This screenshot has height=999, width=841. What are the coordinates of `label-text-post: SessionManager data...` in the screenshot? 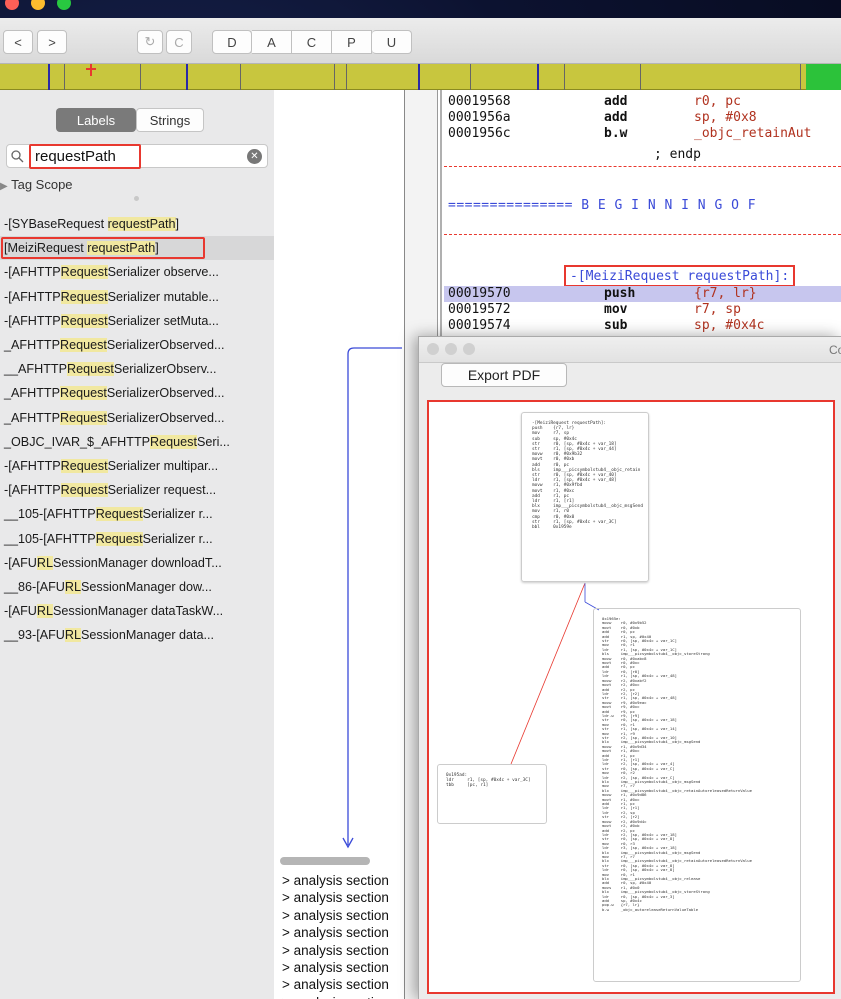 It's located at (148, 635).